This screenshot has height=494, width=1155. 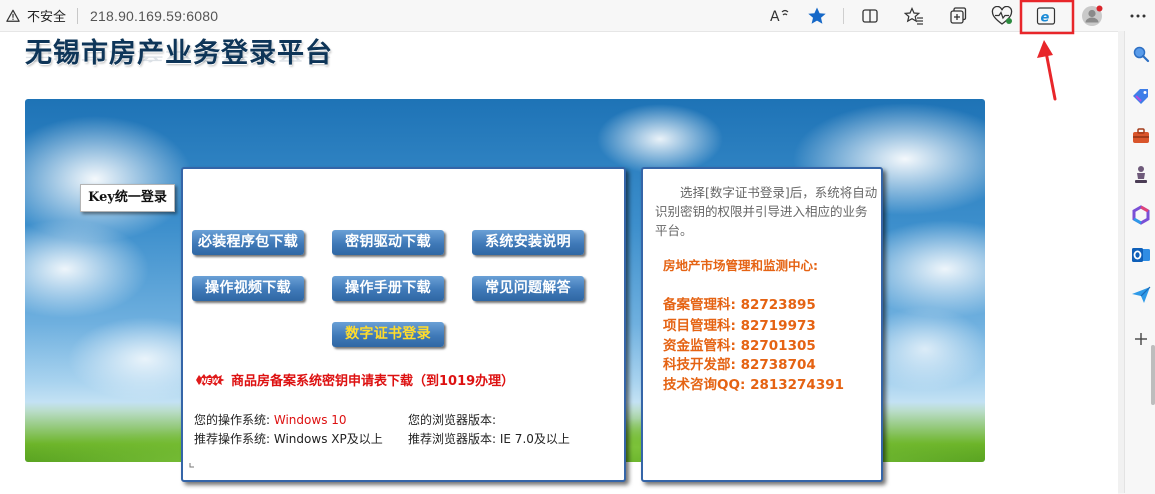 What do you see at coordinates (797, 385) in the screenshot?
I see `contact-value: 2813274391` at bounding box center [797, 385].